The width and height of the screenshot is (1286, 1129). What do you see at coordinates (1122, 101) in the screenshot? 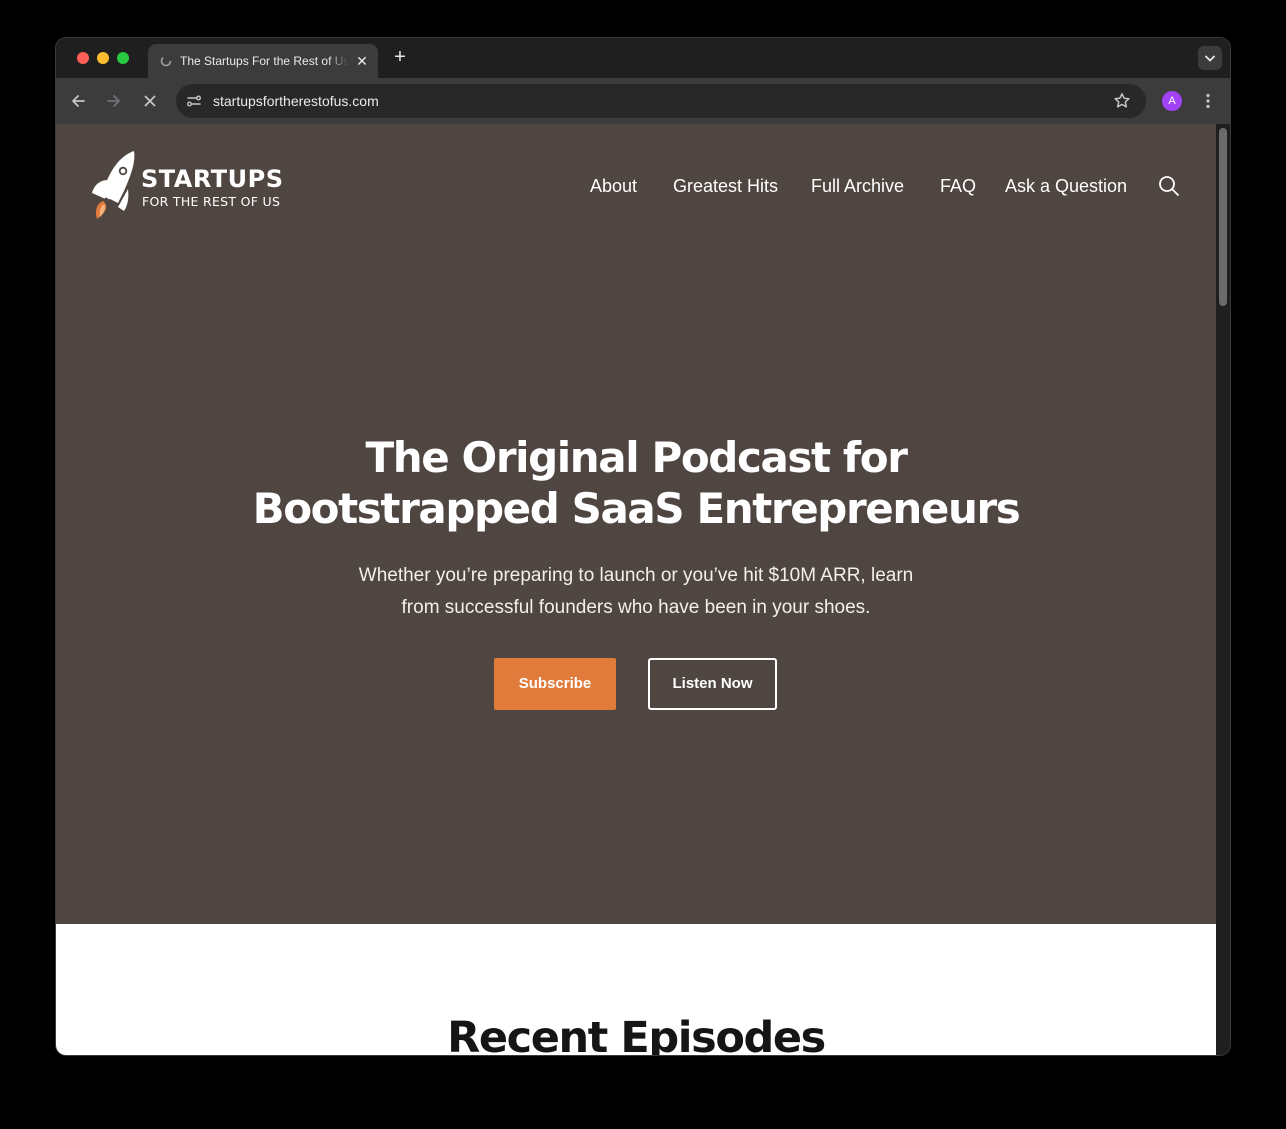
I see `bookmark-star-icon` at bounding box center [1122, 101].